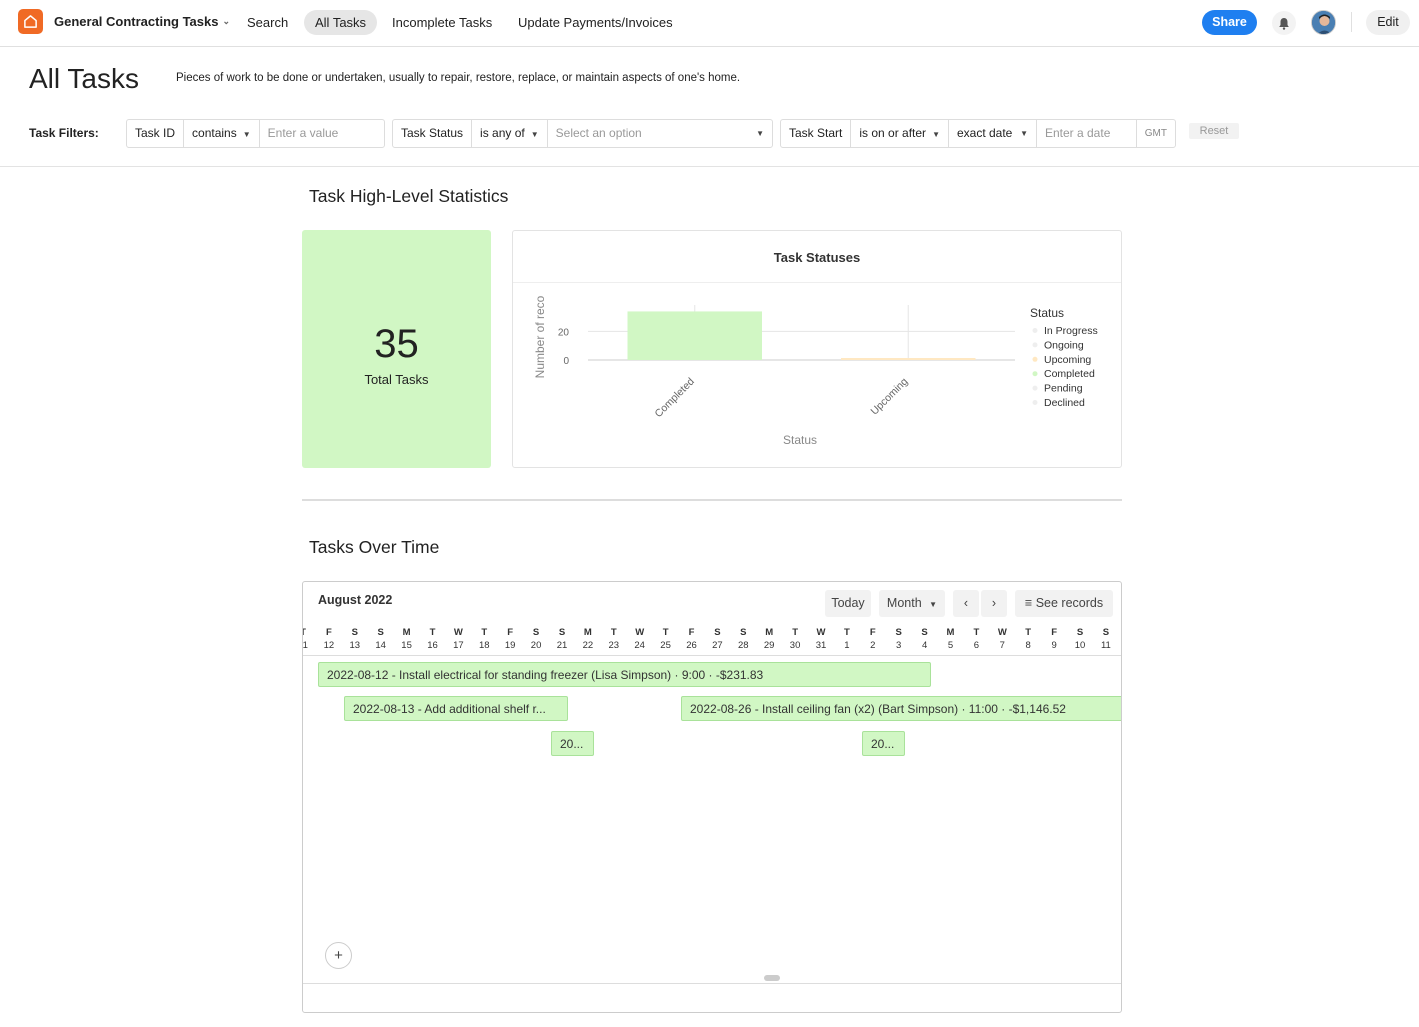 This screenshot has height=1027, width=1419. What do you see at coordinates (156, 133) in the screenshot?
I see `task-id-field-label: Task ID` at bounding box center [156, 133].